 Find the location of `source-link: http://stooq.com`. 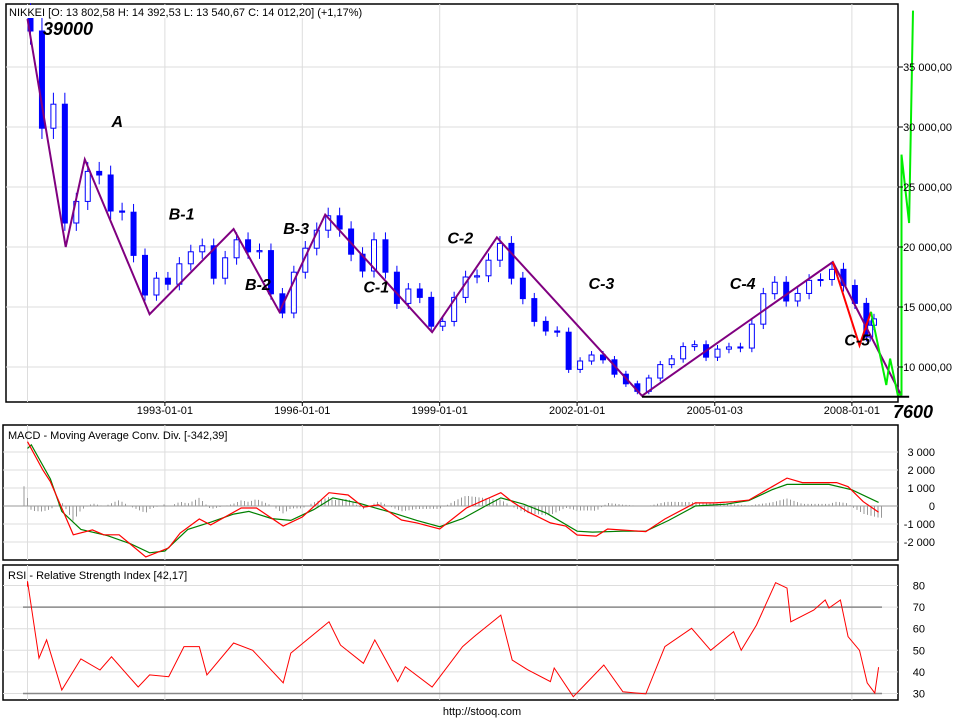

source-link: http://stooq.com is located at coordinates (482, 712).